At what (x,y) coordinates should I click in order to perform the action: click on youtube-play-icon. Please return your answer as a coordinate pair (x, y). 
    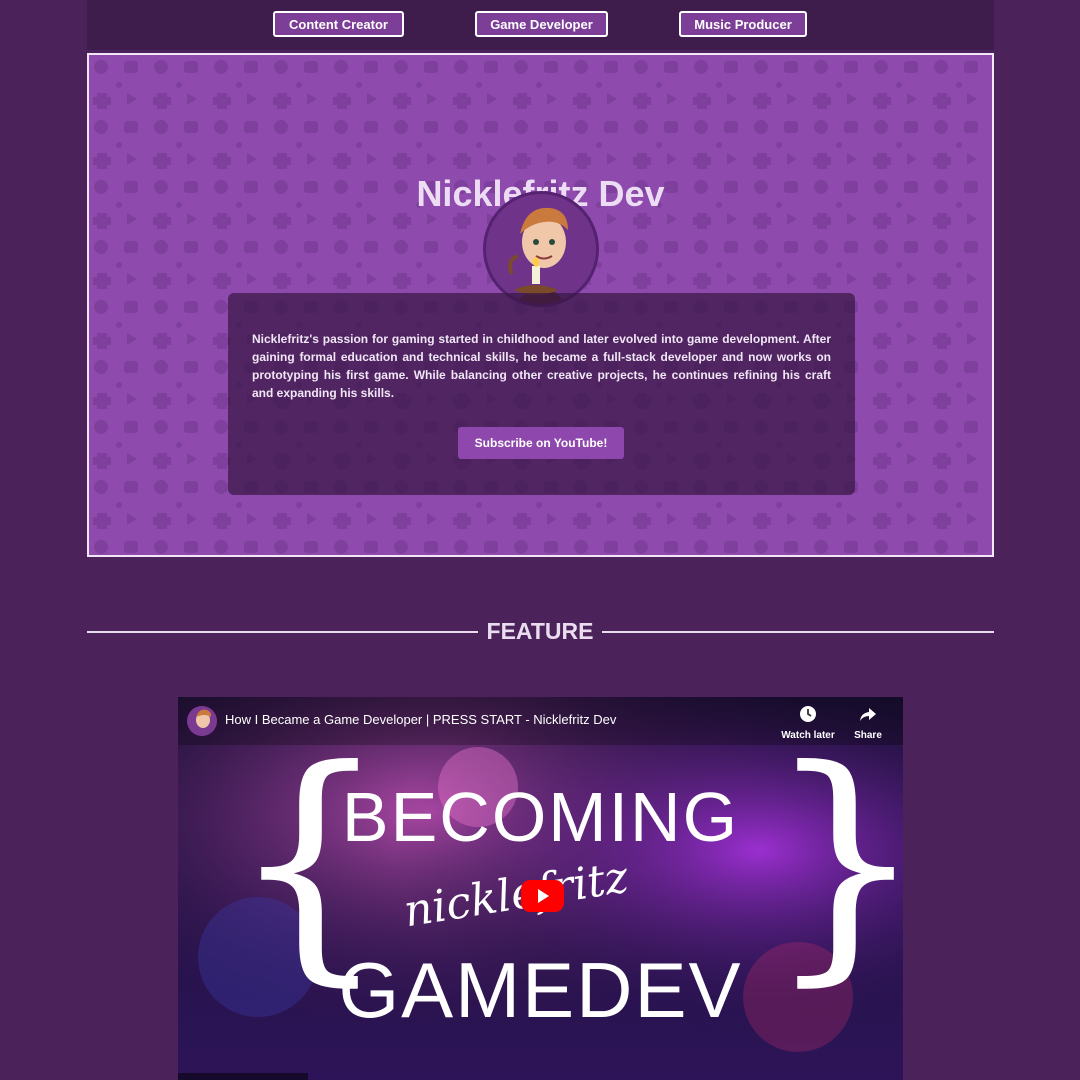
    Looking at the image, I should click on (542, 896).